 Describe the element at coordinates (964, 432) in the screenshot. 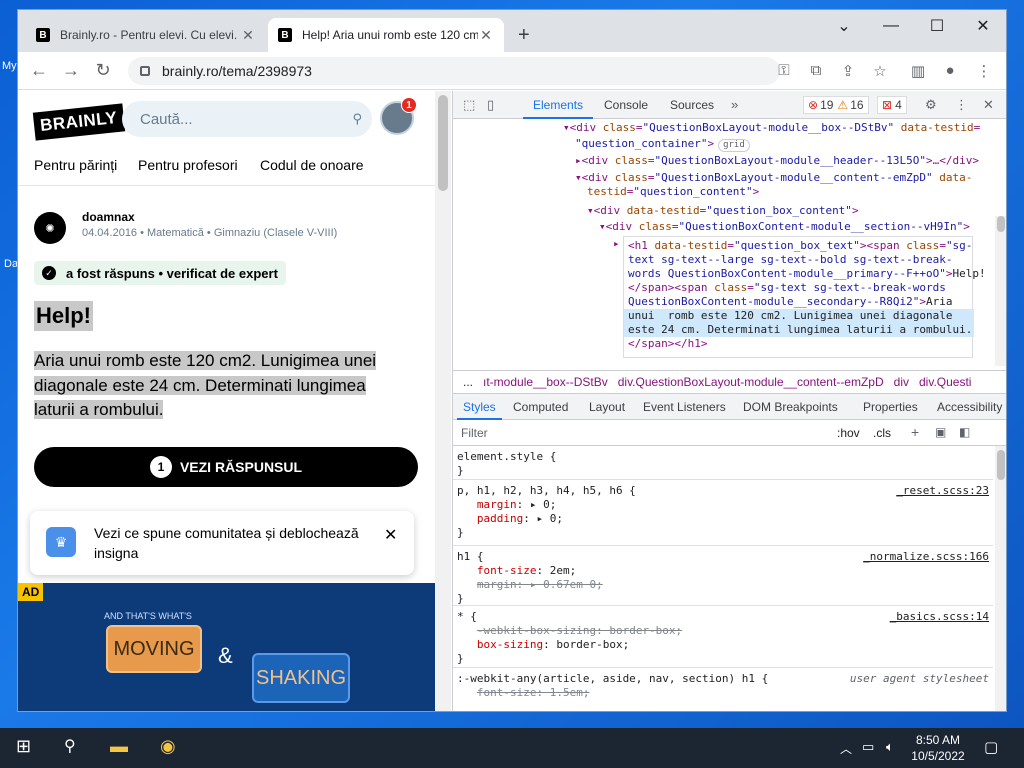

I see `computed-sidebar-icon: ◧` at that location.